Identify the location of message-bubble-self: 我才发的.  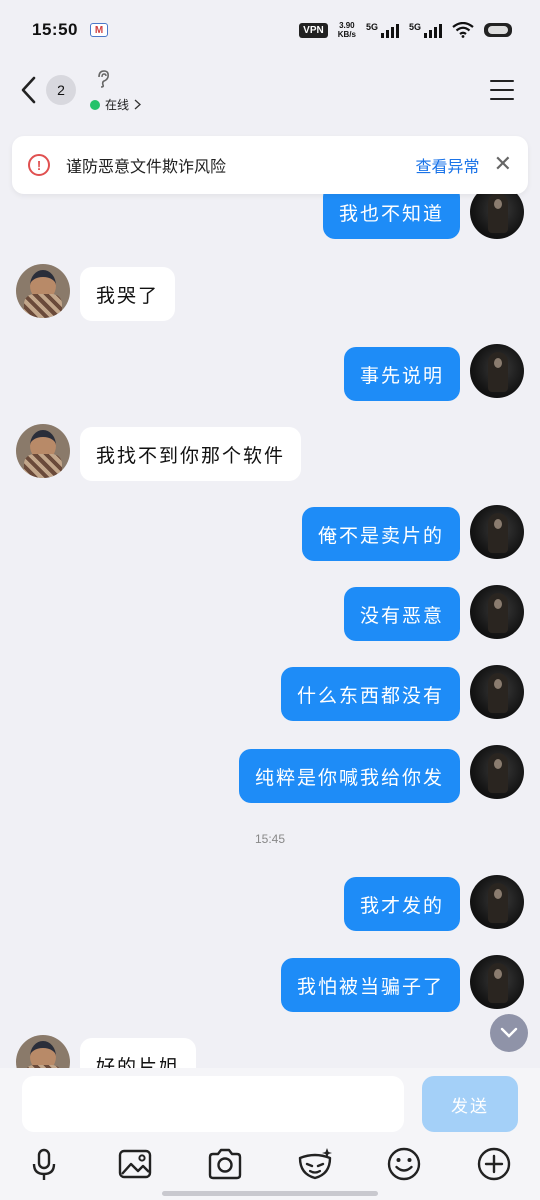
(401, 904).